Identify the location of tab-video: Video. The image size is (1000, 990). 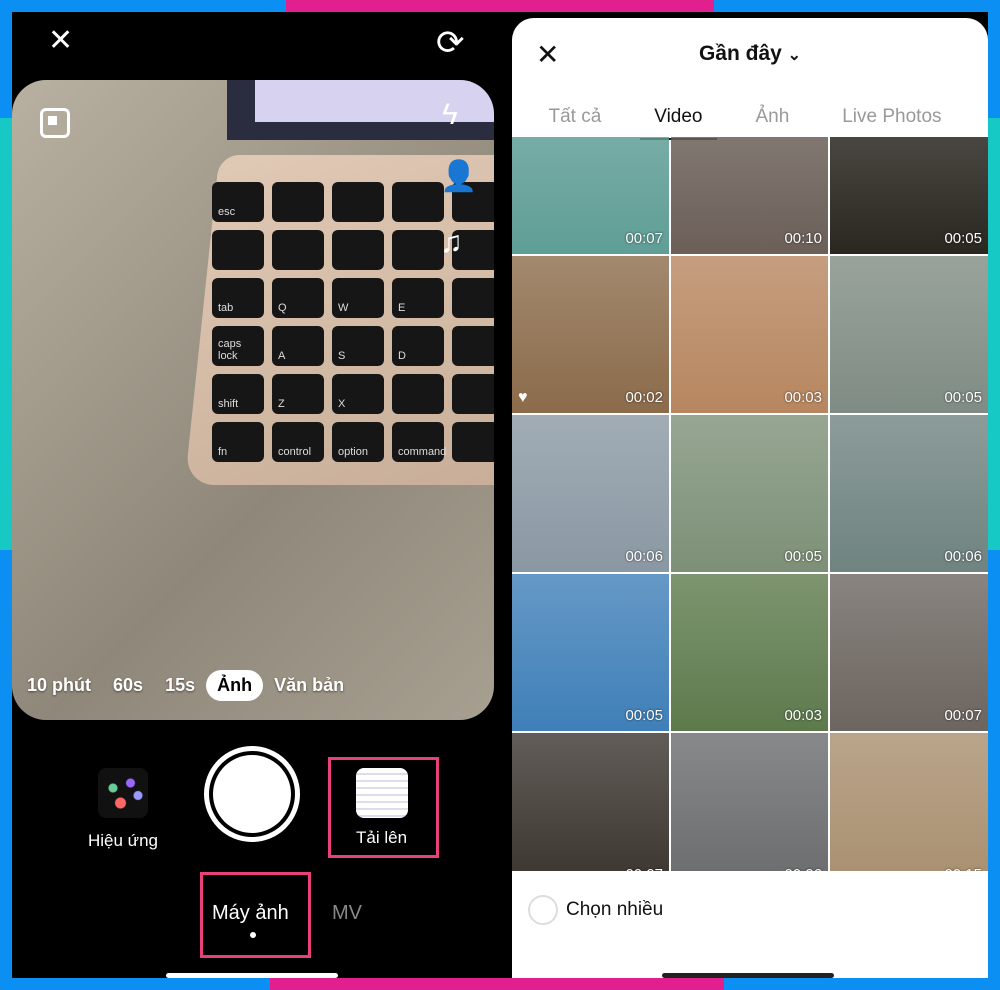
(678, 120).